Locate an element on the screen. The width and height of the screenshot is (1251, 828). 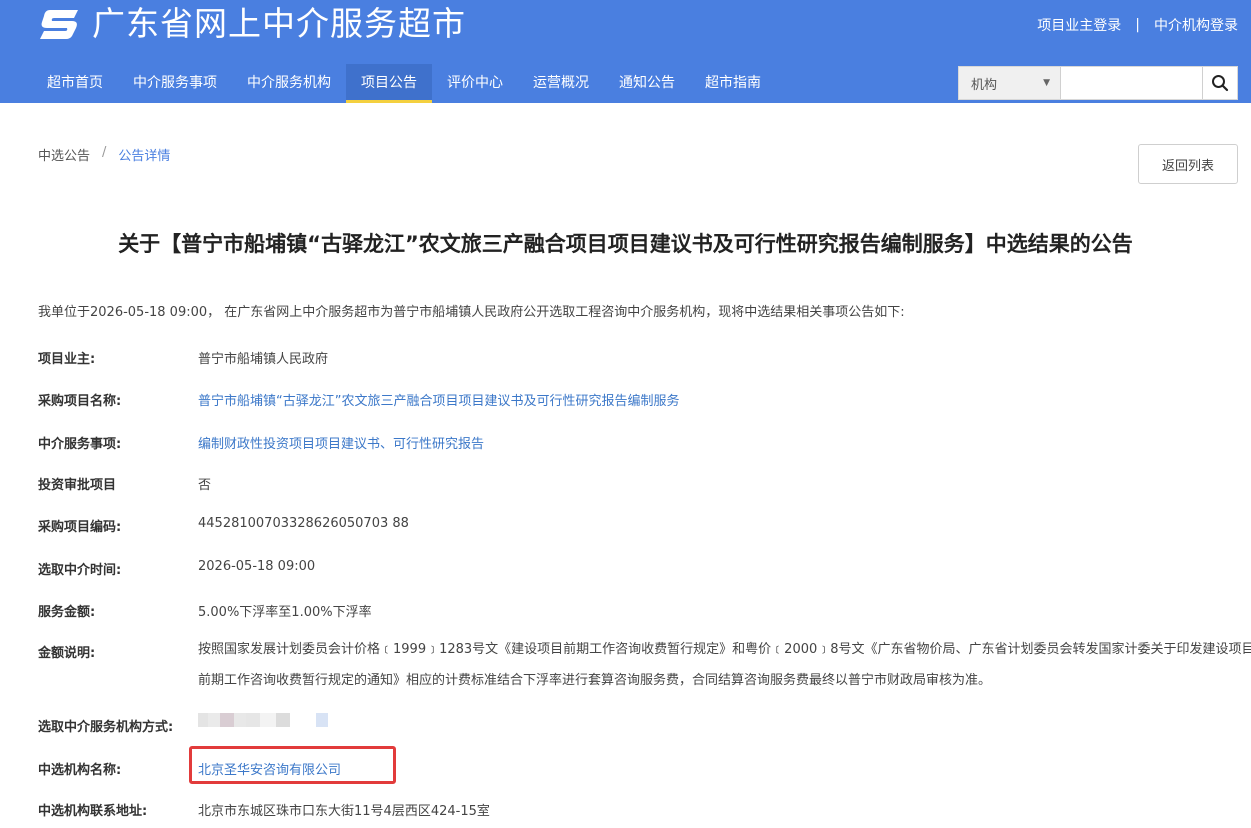
nav-item-operations: 运营概况 is located at coordinates (561, 83).